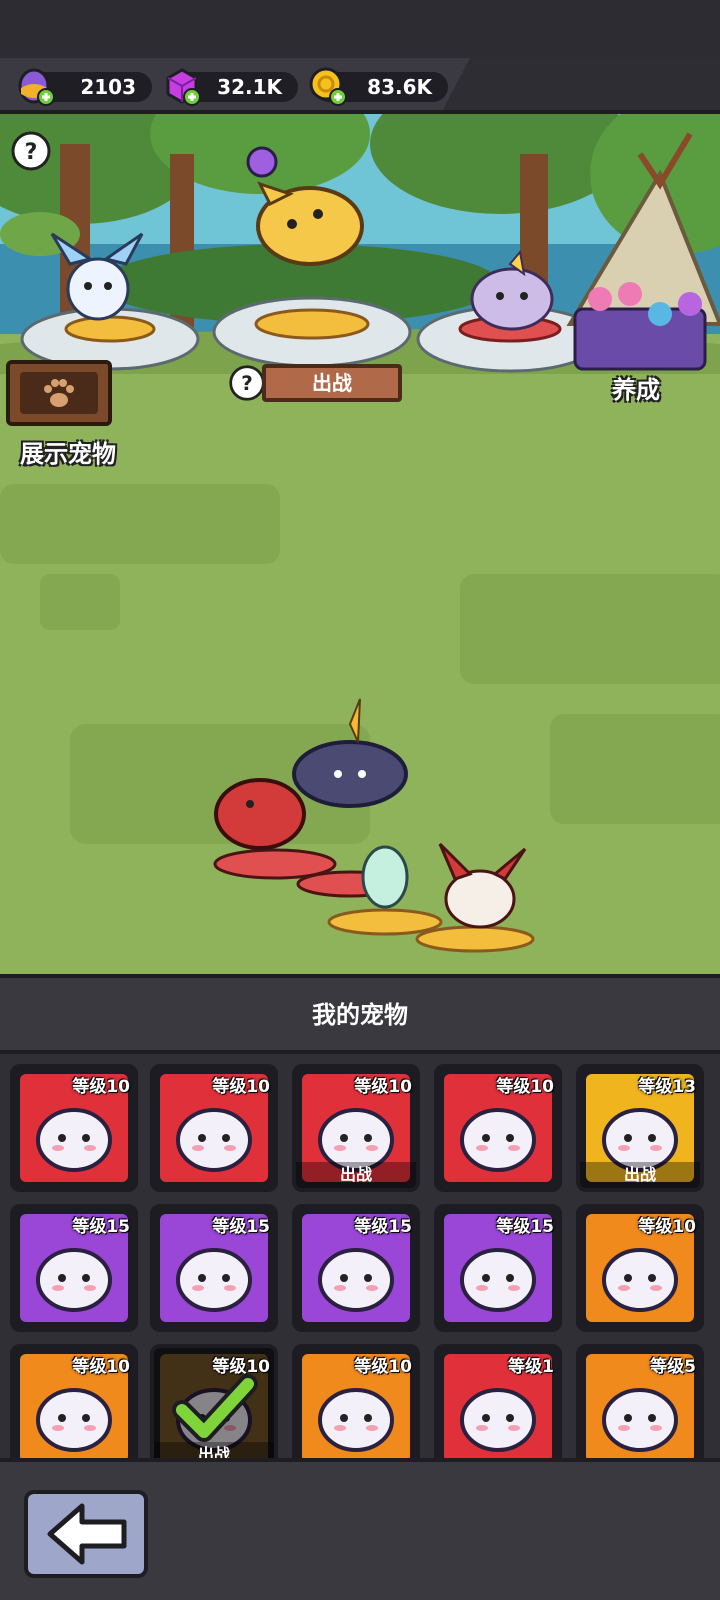 The height and width of the screenshot is (1600, 720). What do you see at coordinates (36, 86) in the screenshot?
I see `egg-add-icon` at bounding box center [36, 86].